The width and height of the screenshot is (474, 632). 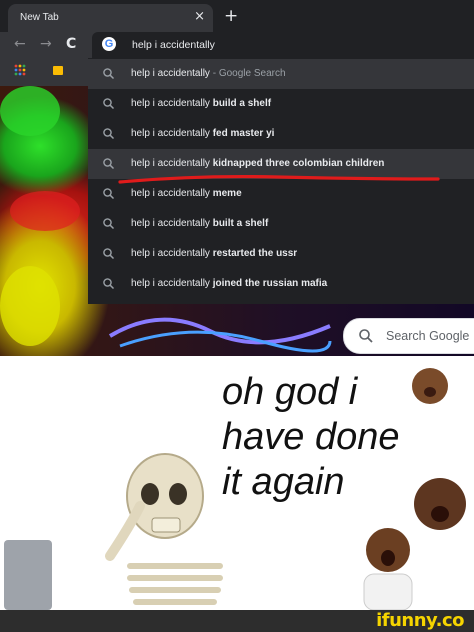 What do you see at coordinates (186, 193) in the screenshot?
I see `suggestion-text: help i accidentally meme` at bounding box center [186, 193].